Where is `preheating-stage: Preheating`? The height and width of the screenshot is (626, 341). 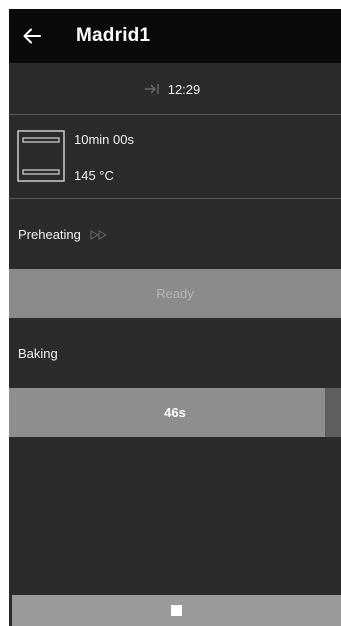
preheating-stage: Preheating is located at coordinates (63, 234).